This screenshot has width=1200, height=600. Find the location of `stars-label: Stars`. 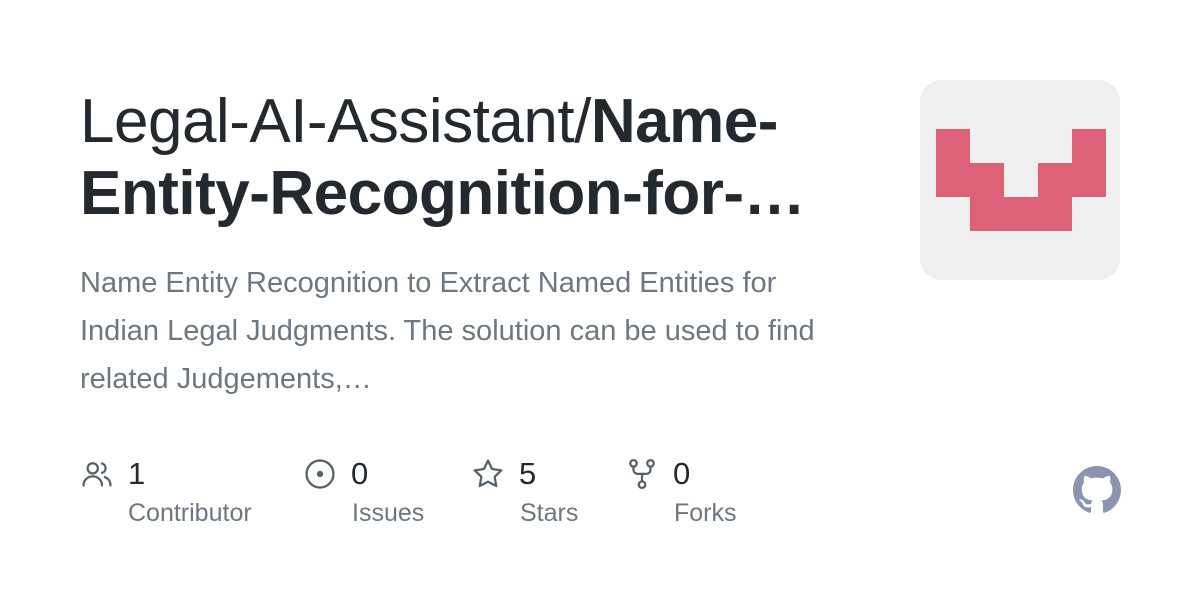

stars-label: Stars is located at coordinates (549, 513).